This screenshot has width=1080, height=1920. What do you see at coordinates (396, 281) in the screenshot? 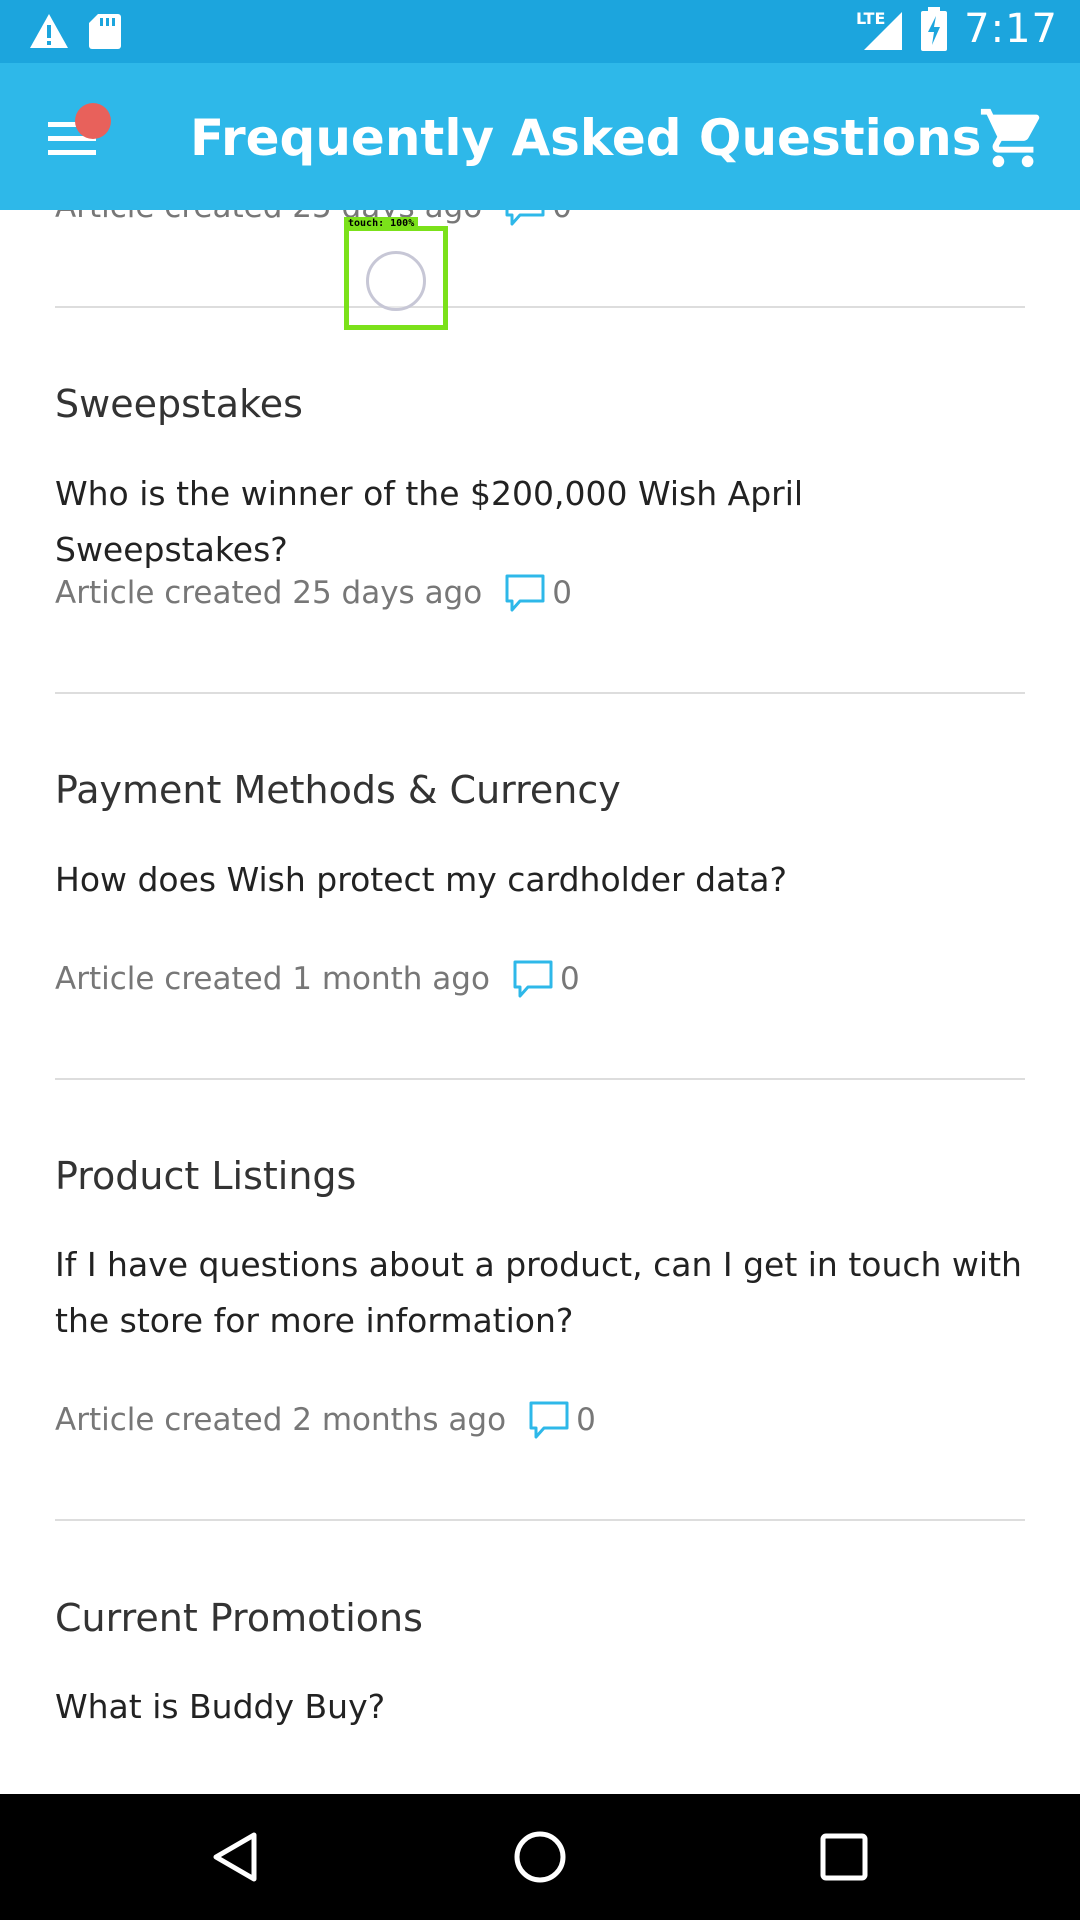
I see `touch-indicator-circle` at bounding box center [396, 281].